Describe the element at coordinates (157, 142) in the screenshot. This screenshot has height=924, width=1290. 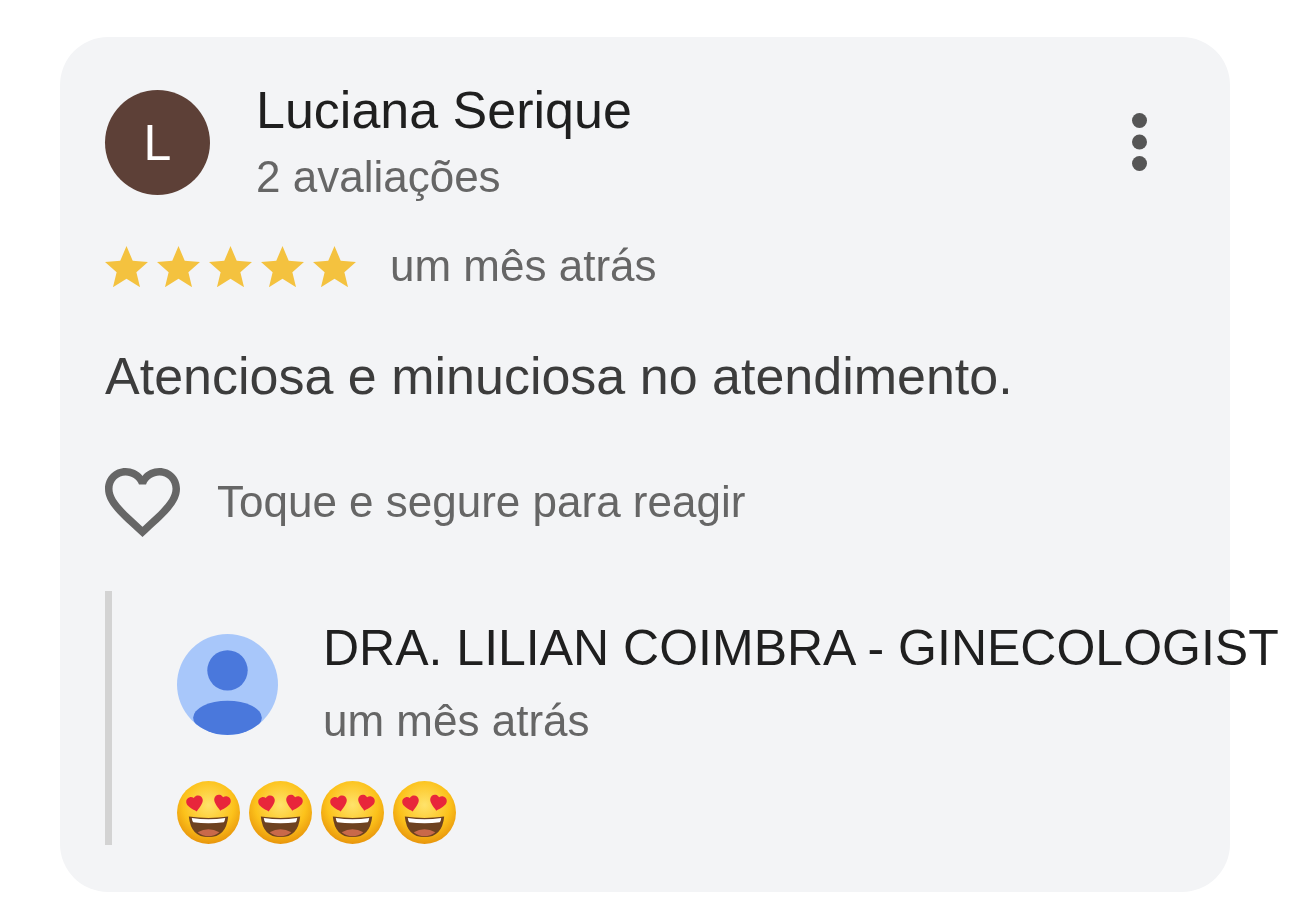
I see `avatar-initial: L` at that location.